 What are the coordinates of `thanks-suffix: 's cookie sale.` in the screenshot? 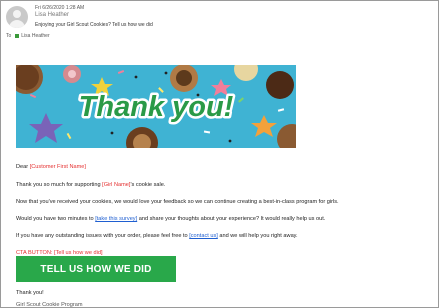 It's located at (148, 185).